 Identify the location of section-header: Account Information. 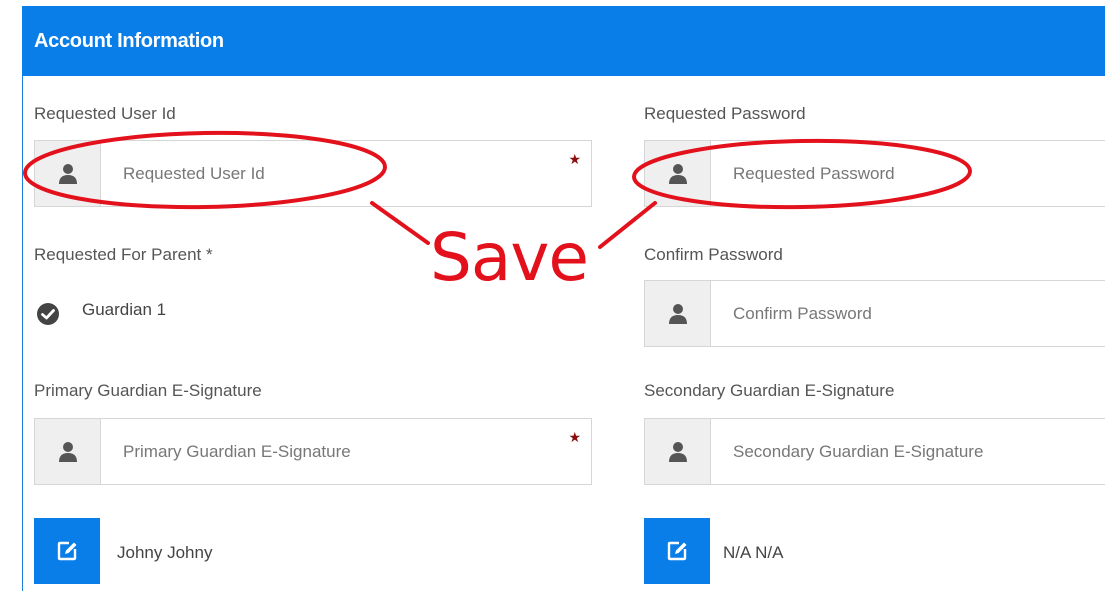
(563, 41).